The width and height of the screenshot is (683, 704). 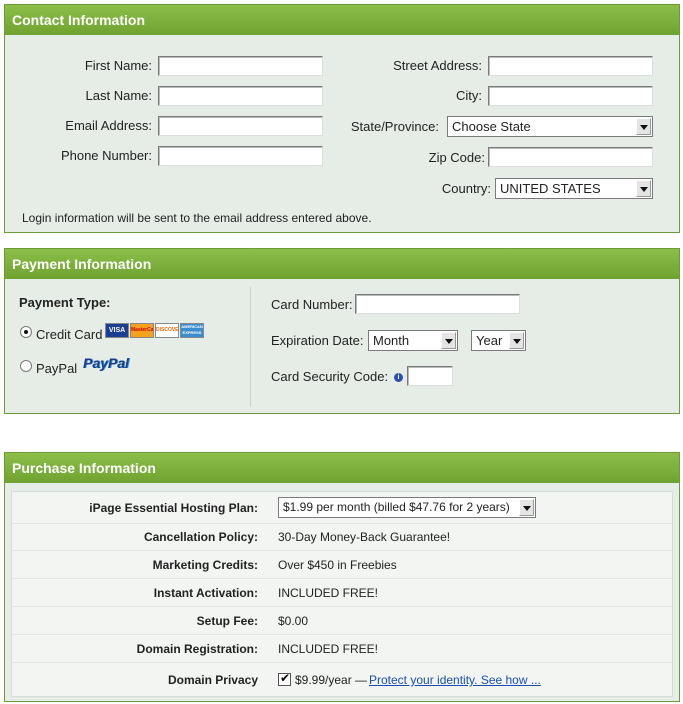 I want to click on paypal-label: PayPal, so click(x=56, y=368).